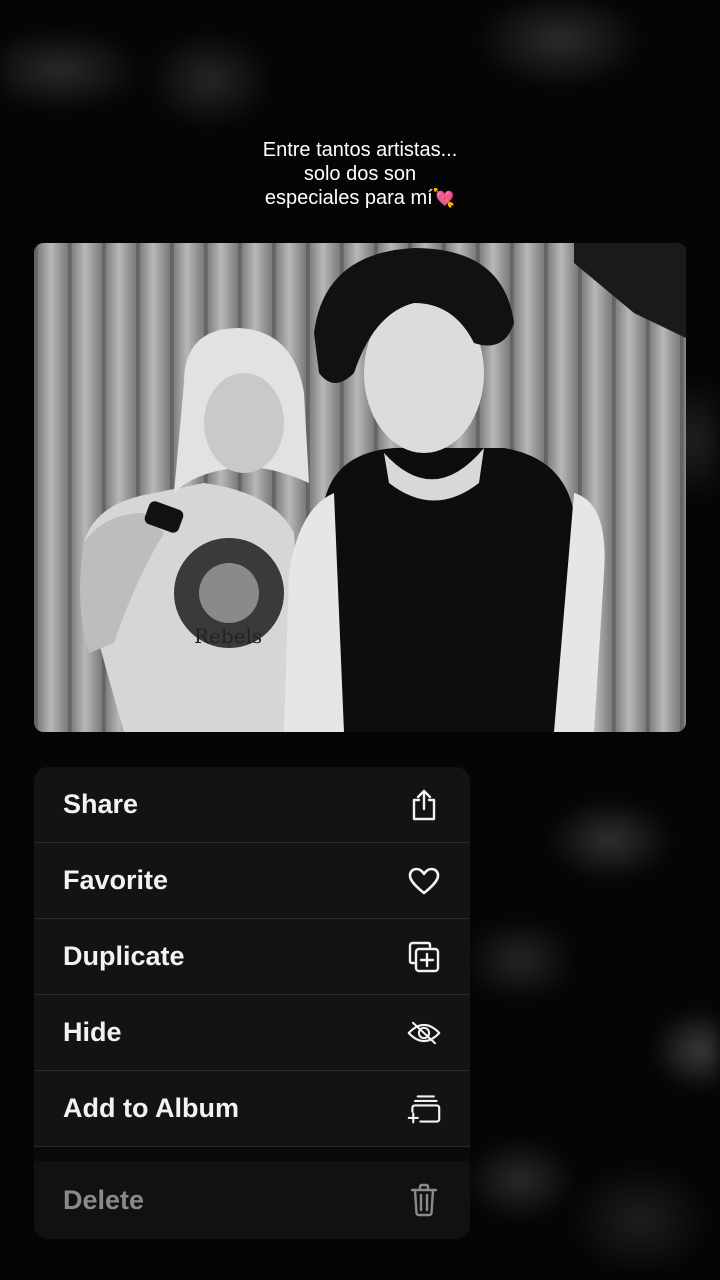 The height and width of the screenshot is (1280, 720). What do you see at coordinates (424, 1033) in the screenshot?
I see `eye-slash-icon` at bounding box center [424, 1033].